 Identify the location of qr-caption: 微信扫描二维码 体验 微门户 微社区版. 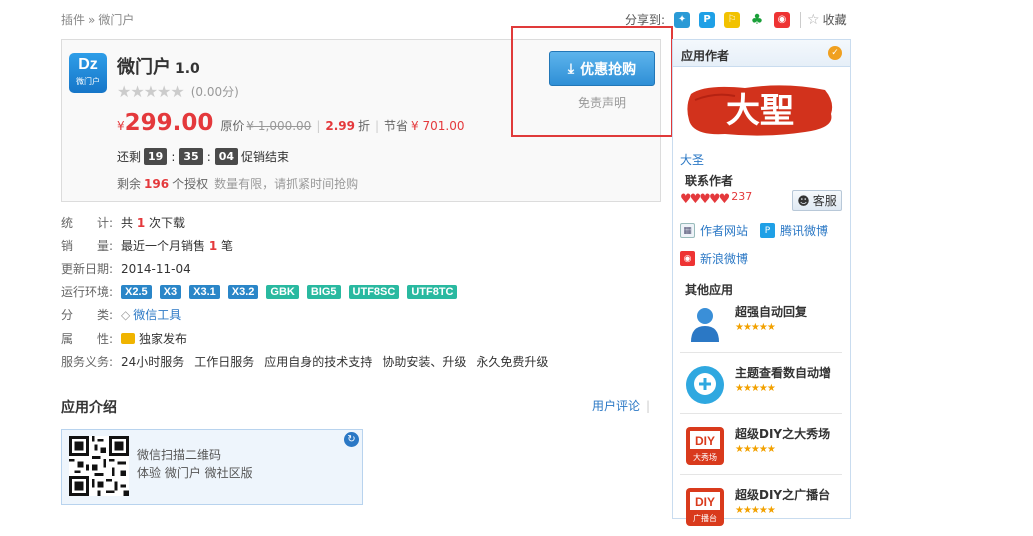
(195, 464).